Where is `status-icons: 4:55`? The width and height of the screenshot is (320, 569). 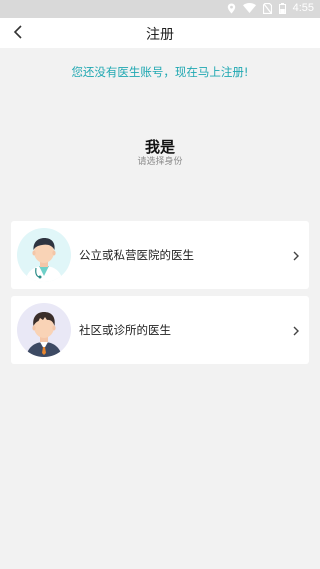
status-icons: 4:55 is located at coordinates (270, 8).